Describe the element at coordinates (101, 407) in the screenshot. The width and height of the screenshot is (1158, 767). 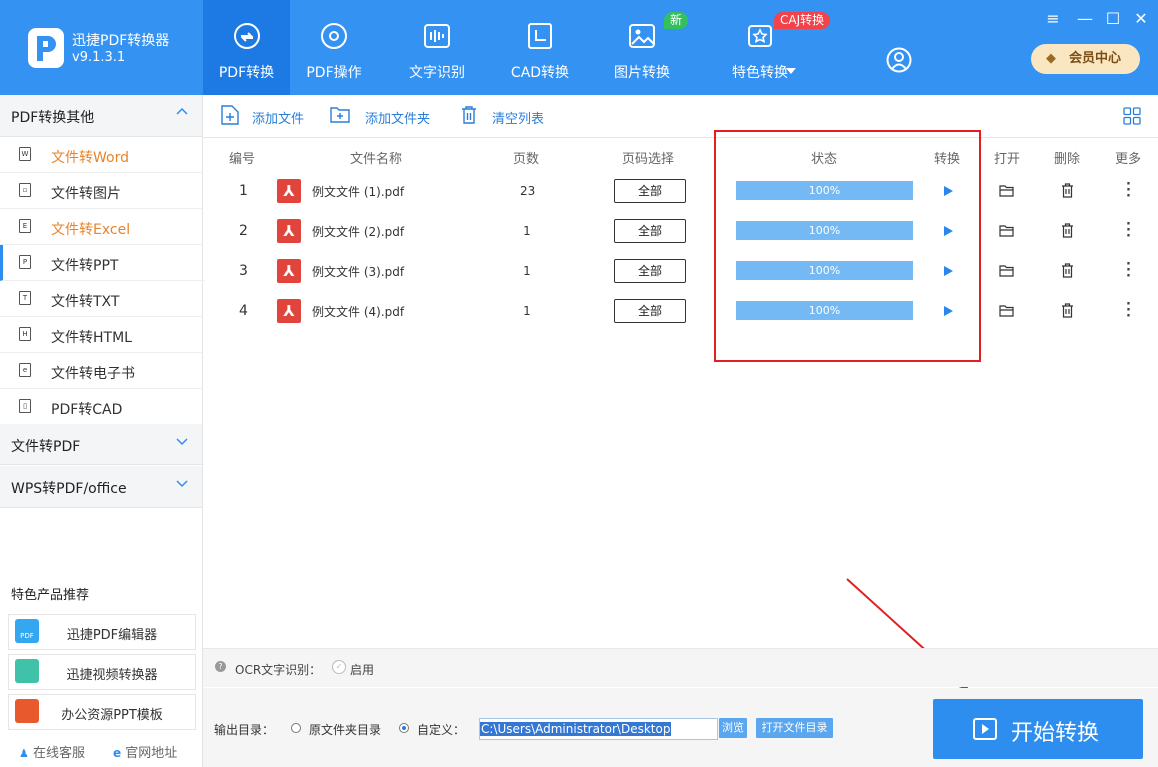
I see `sidebar-item-7: ▯ PDF转CAD` at that location.